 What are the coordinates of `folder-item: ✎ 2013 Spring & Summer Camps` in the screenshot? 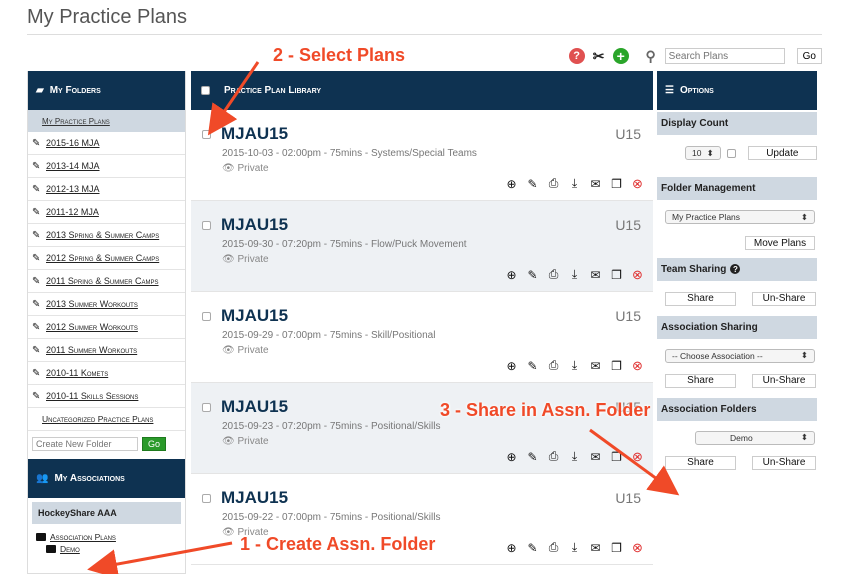 It's located at (106, 235).